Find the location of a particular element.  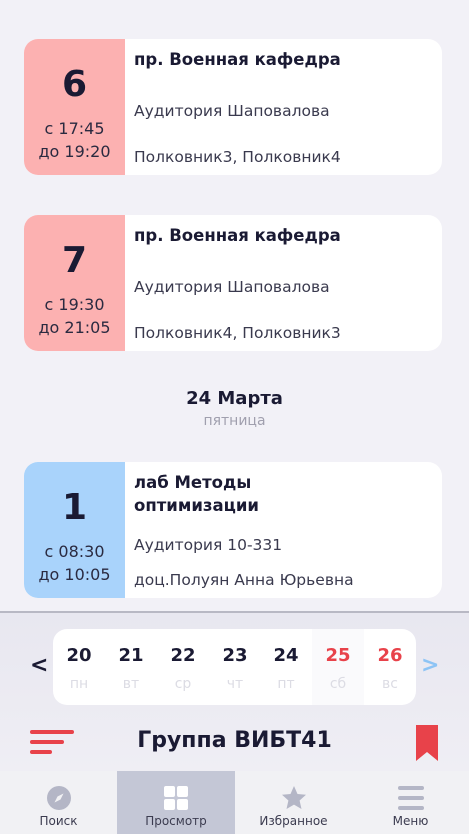

lesson-end-time: до 10:05 is located at coordinates (74, 574).